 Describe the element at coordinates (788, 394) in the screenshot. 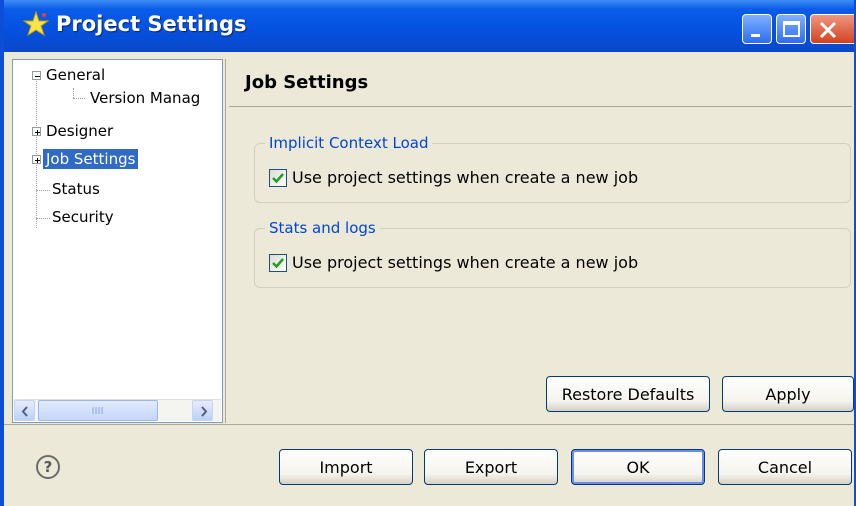

I see `apply-button: Apply` at that location.